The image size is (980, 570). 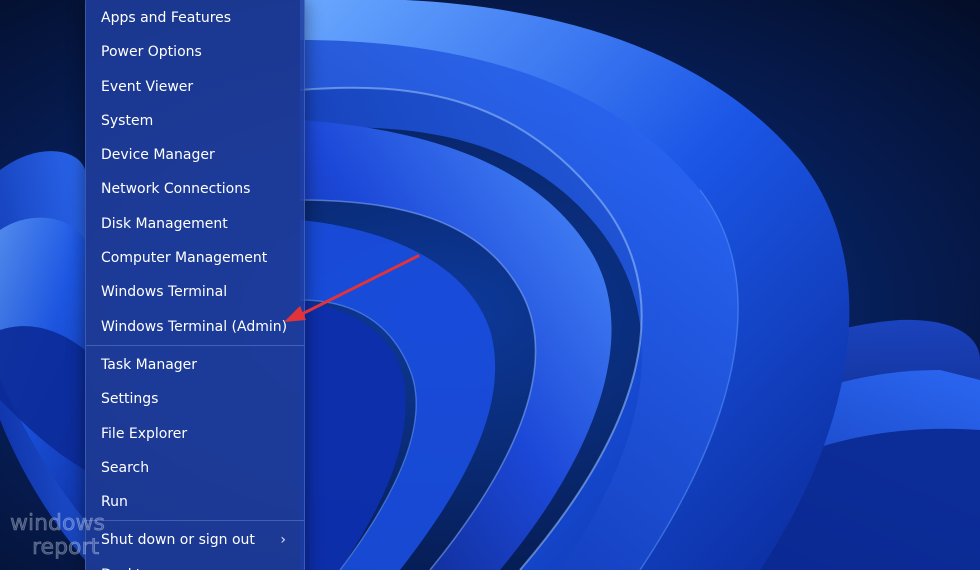 What do you see at coordinates (195, 468) in the screenshot?
I see `menu-item-search: Search` at bounding box center [195, 468].